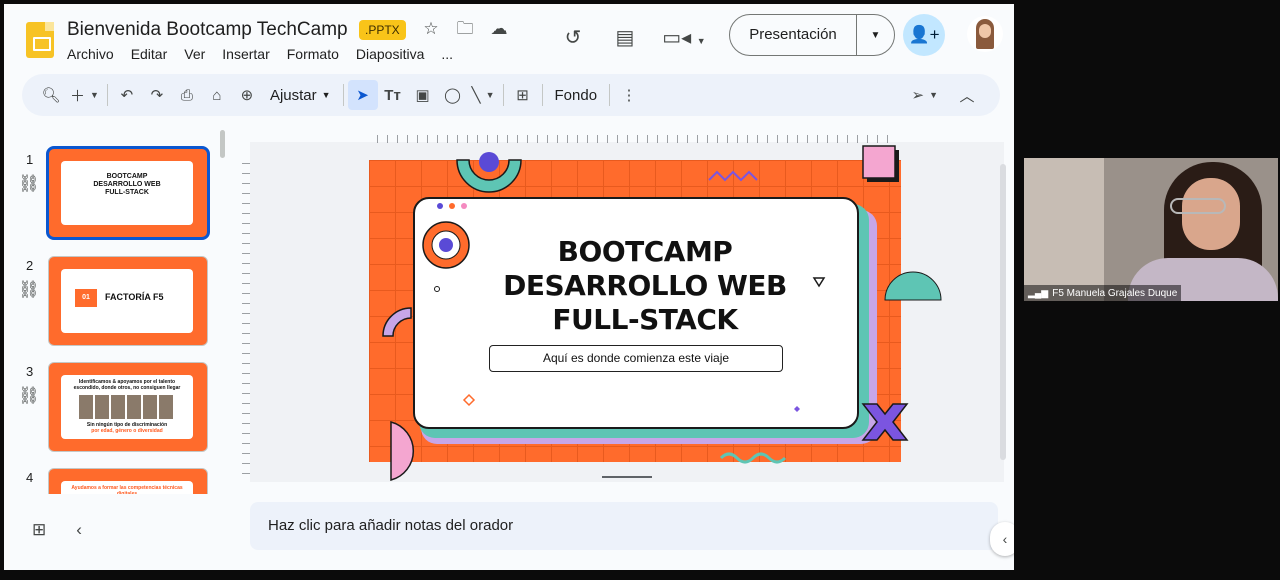  What do you see at coordinates (1151, 229) in the screenshot?
I see `video-participant-tile: ▂▄▆ F5 Manuela Grajales Duque` at bounding box center [1151, 229].